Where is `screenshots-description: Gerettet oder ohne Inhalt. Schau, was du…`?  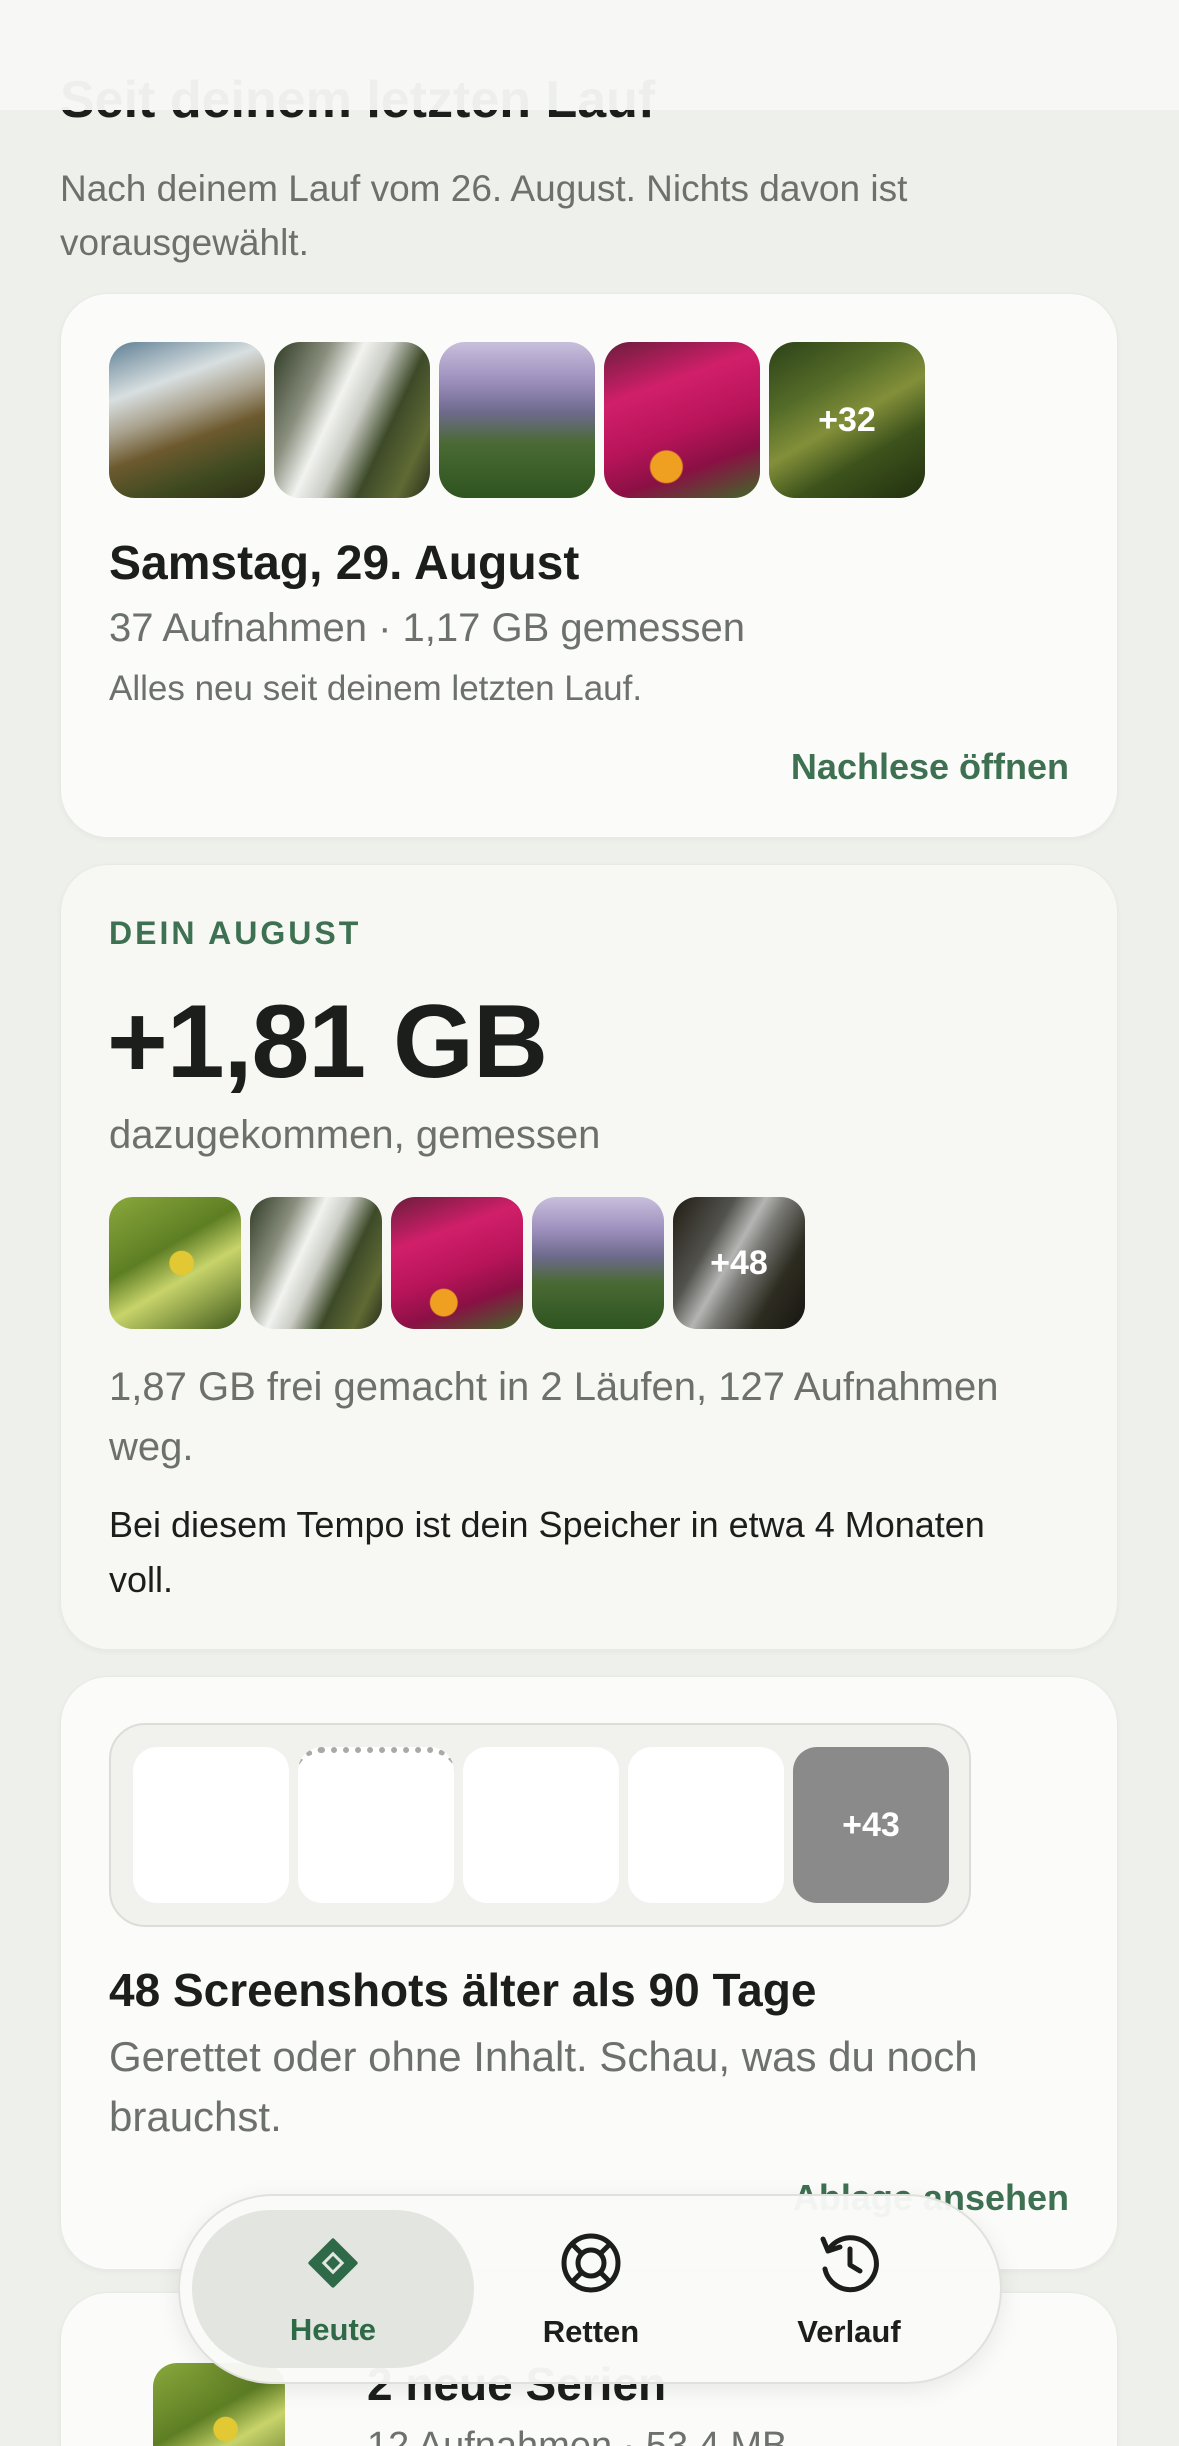 screenshots-description: Gerettet oder ohne Inhalt. Schau, was du… is located at coordinates (543, 2086).